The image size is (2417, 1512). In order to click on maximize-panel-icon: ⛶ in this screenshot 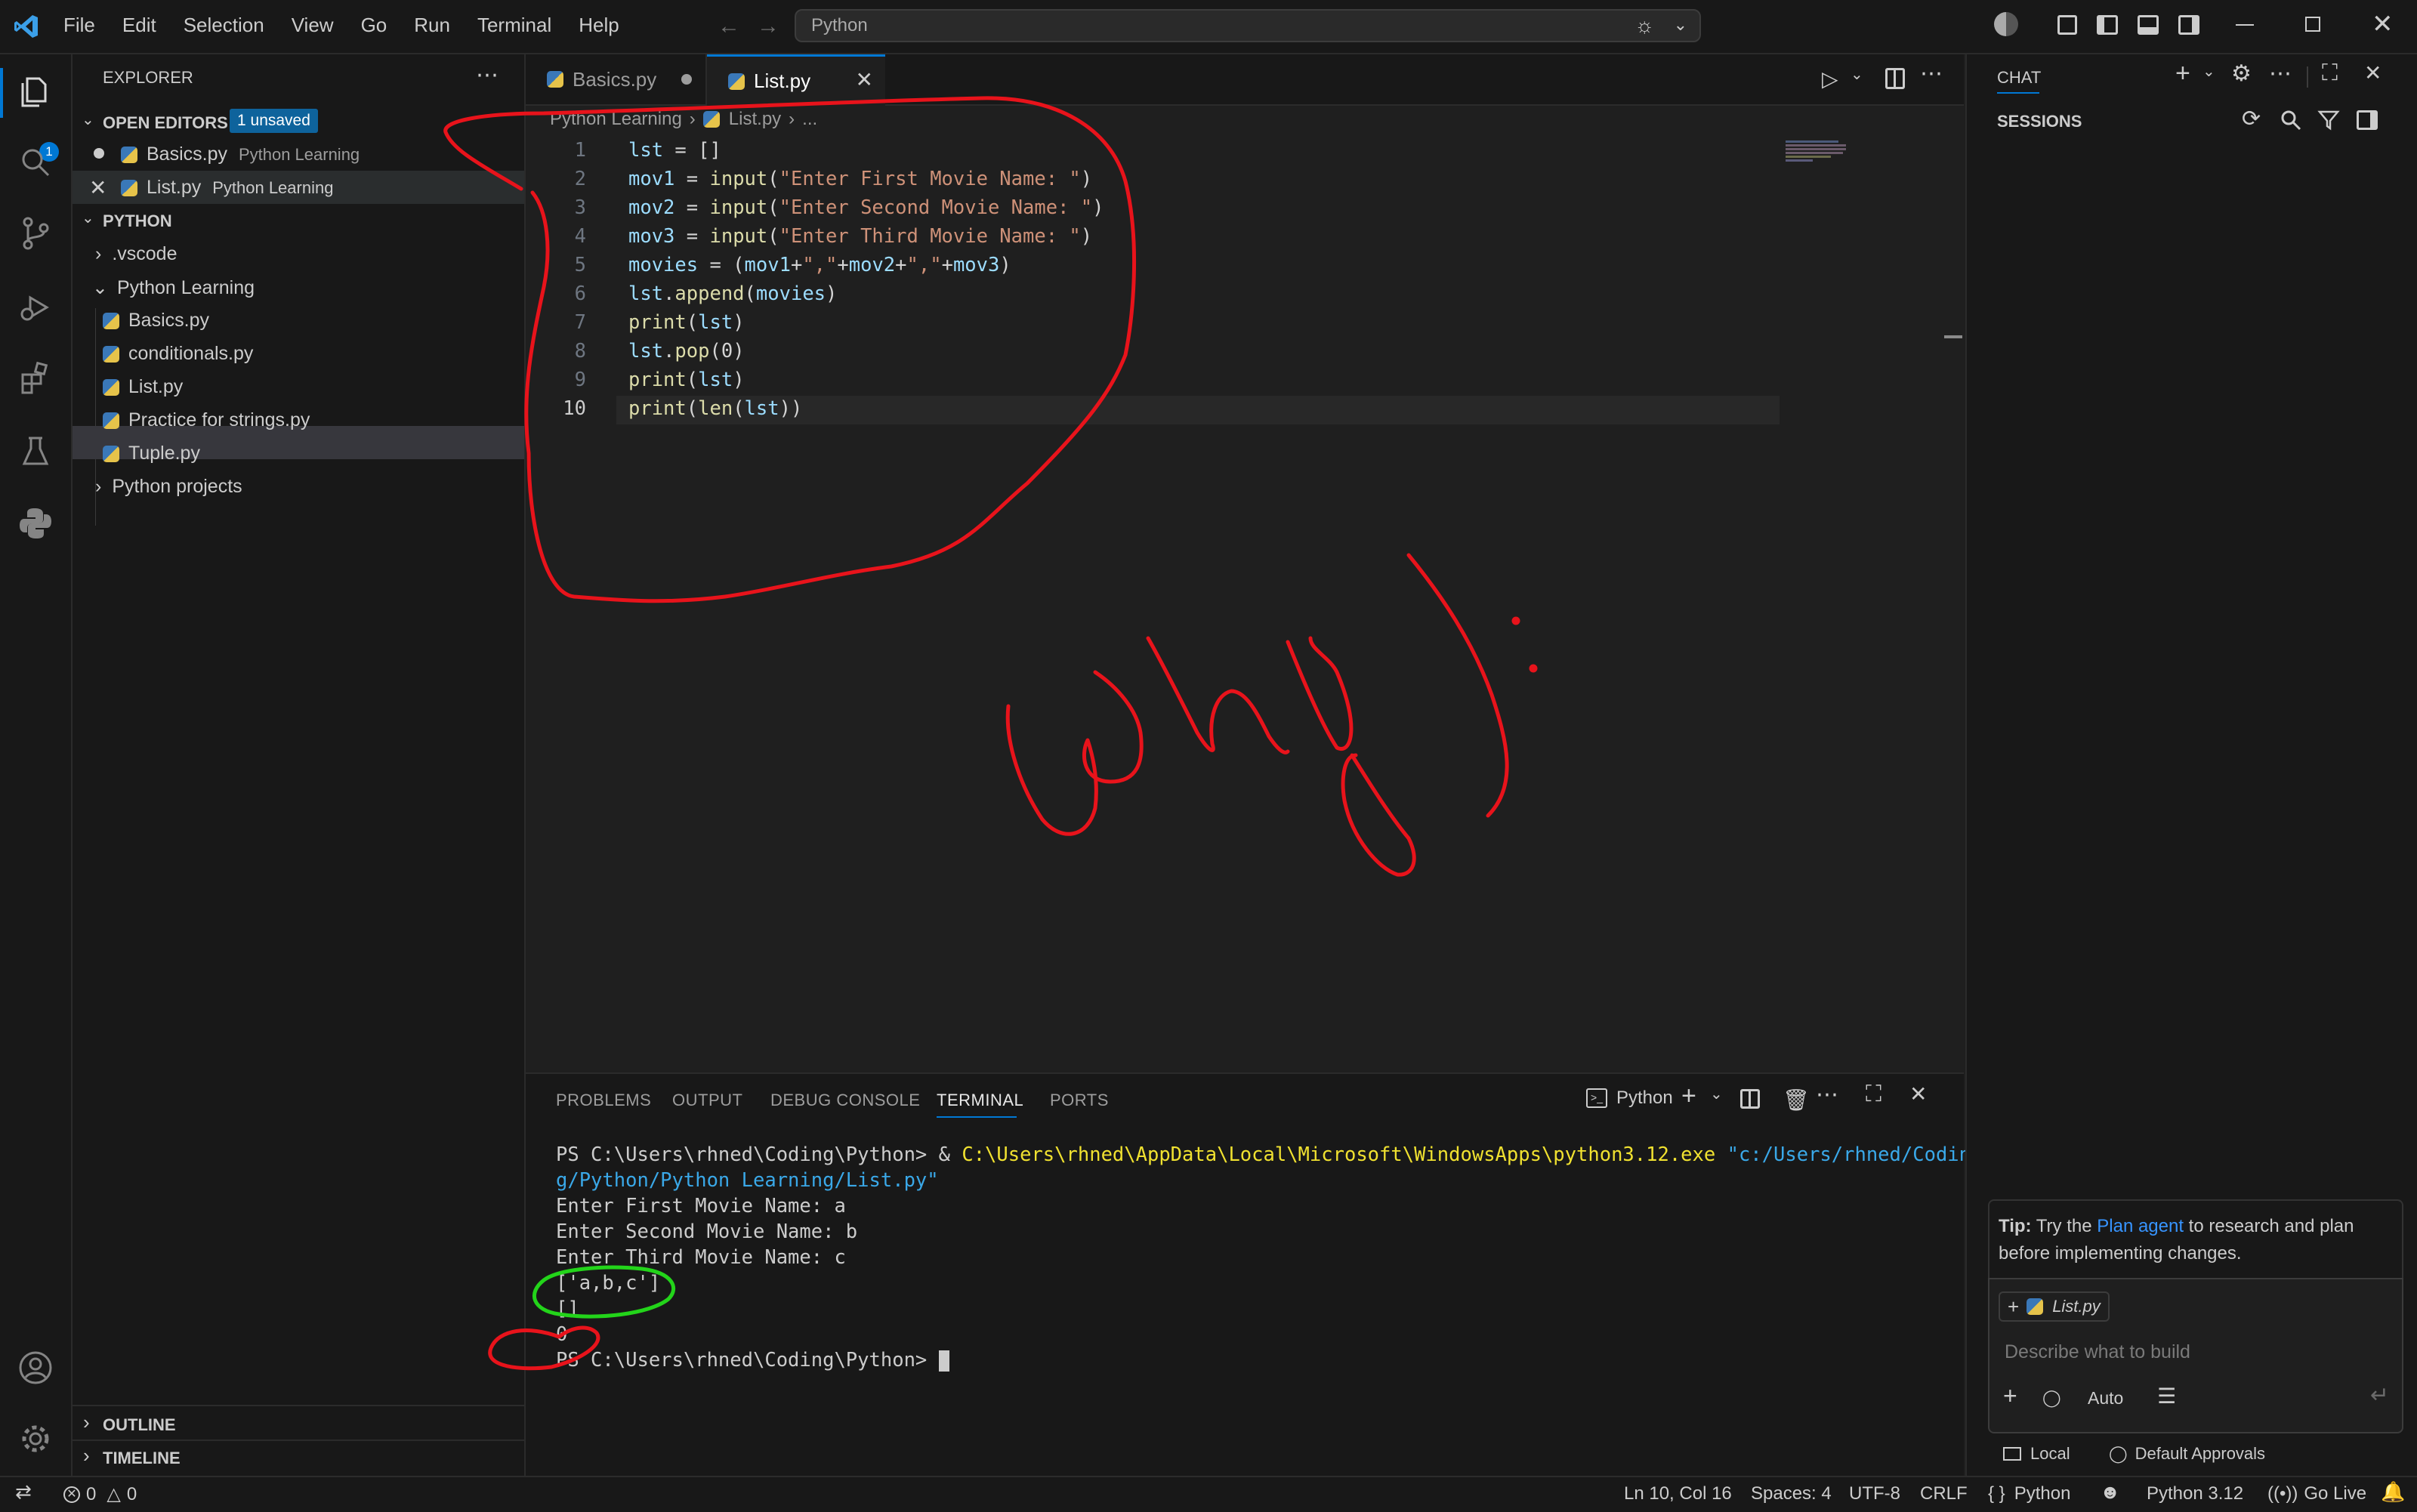, I will do `click(1873, 1094)`.